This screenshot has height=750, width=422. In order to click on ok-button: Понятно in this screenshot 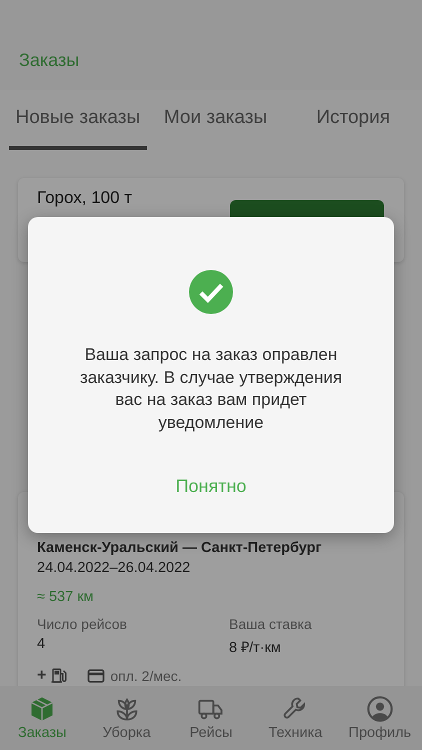, I will do `click(211, 486)`.